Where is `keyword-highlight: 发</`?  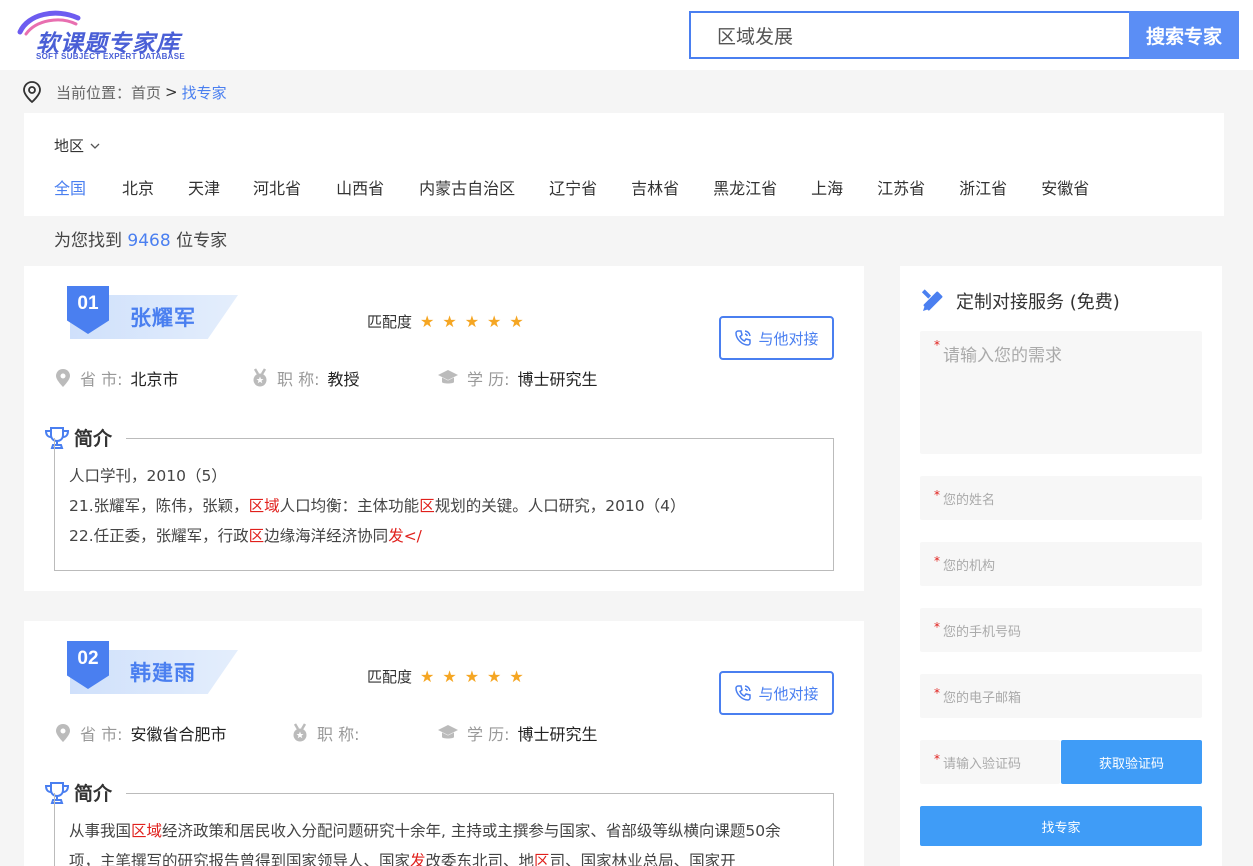
keyword-highlight: 发</ is located at coordinates (405, 536).